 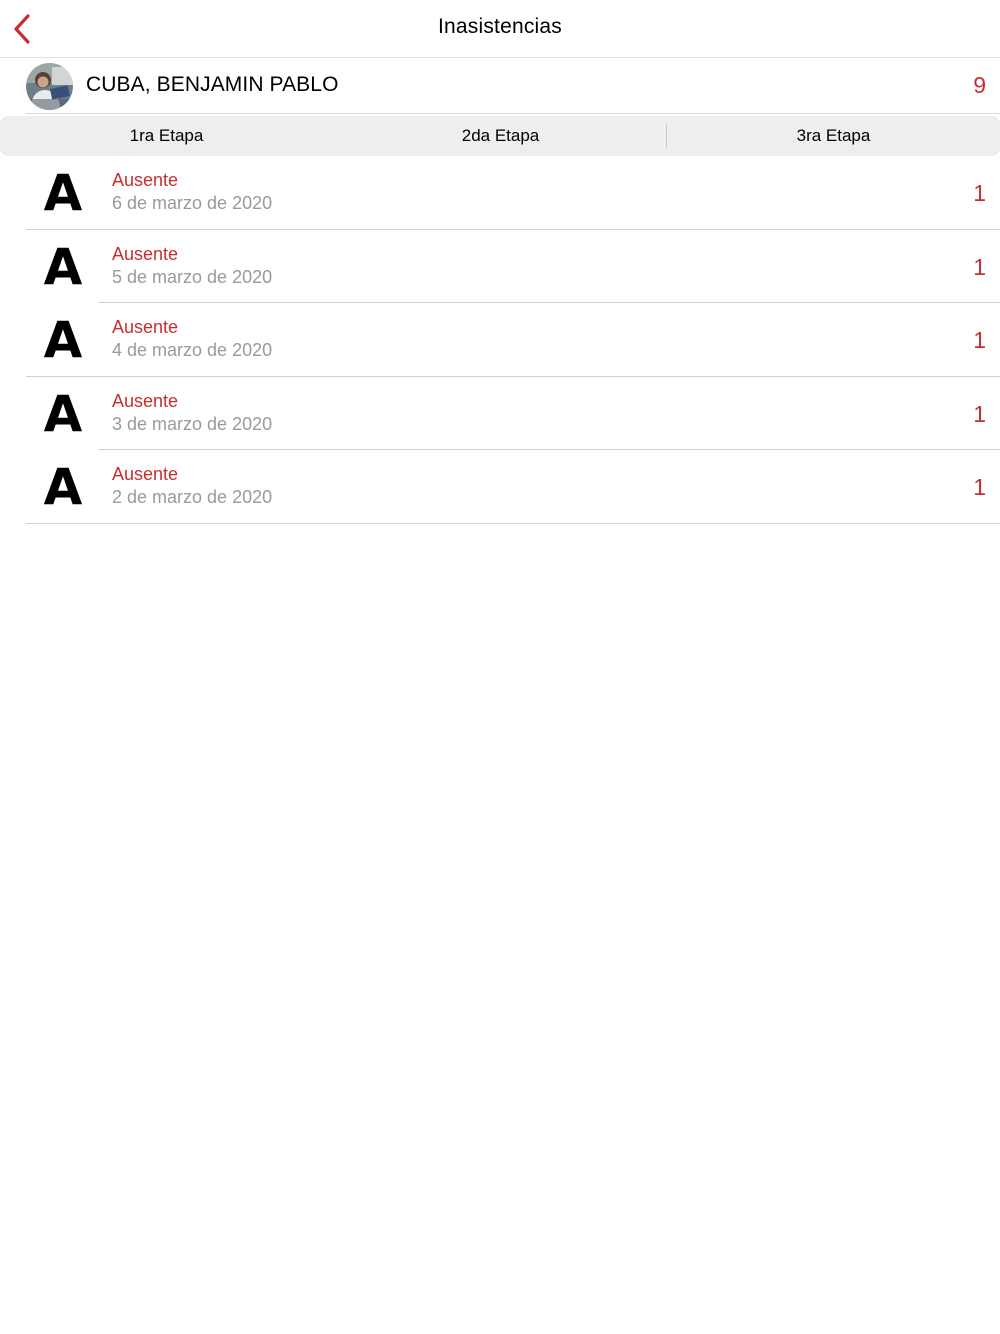 I want to click on list-item: A Ausente 4 de marzo de 2020 1, so click(x=500, y=340).